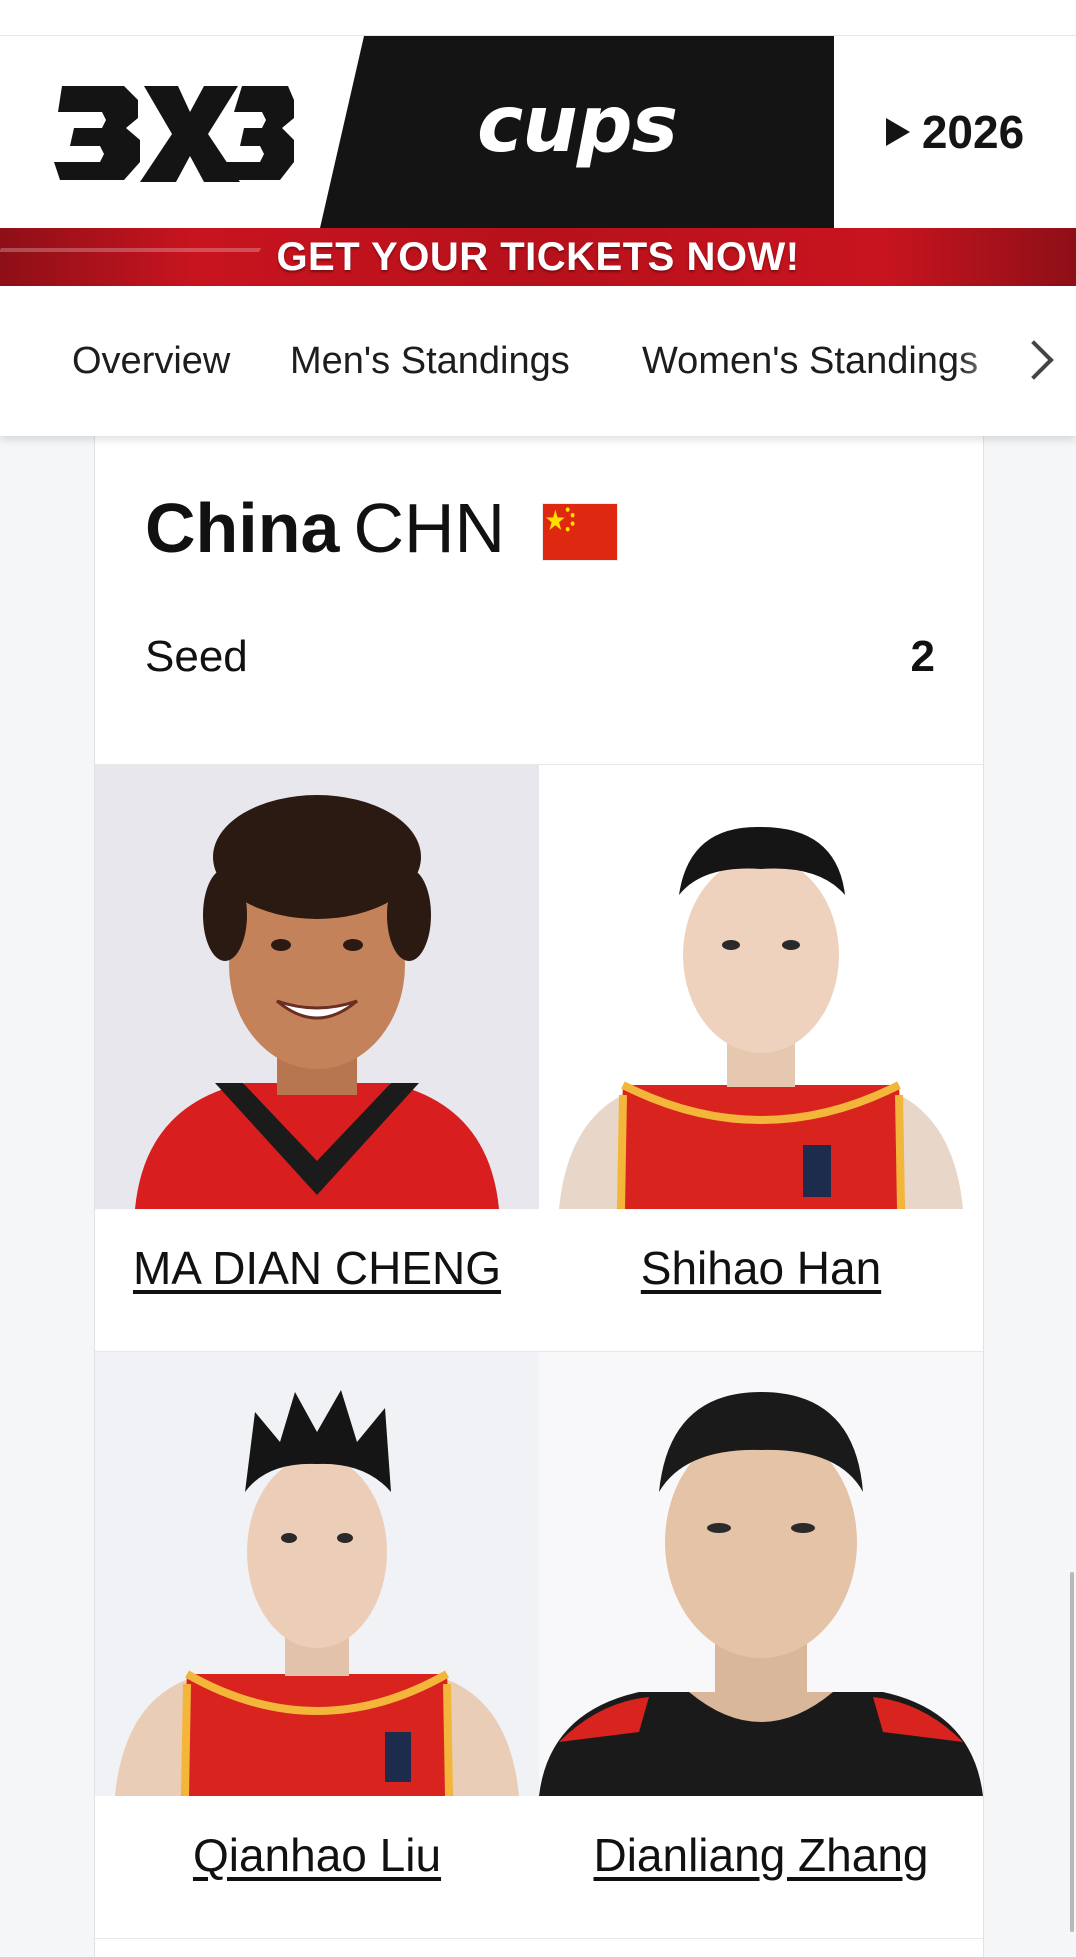  Describe the element at coordinates (761, 1855) in the screenshot. I see `player-name-link: Dianliang Zhang` at that location.